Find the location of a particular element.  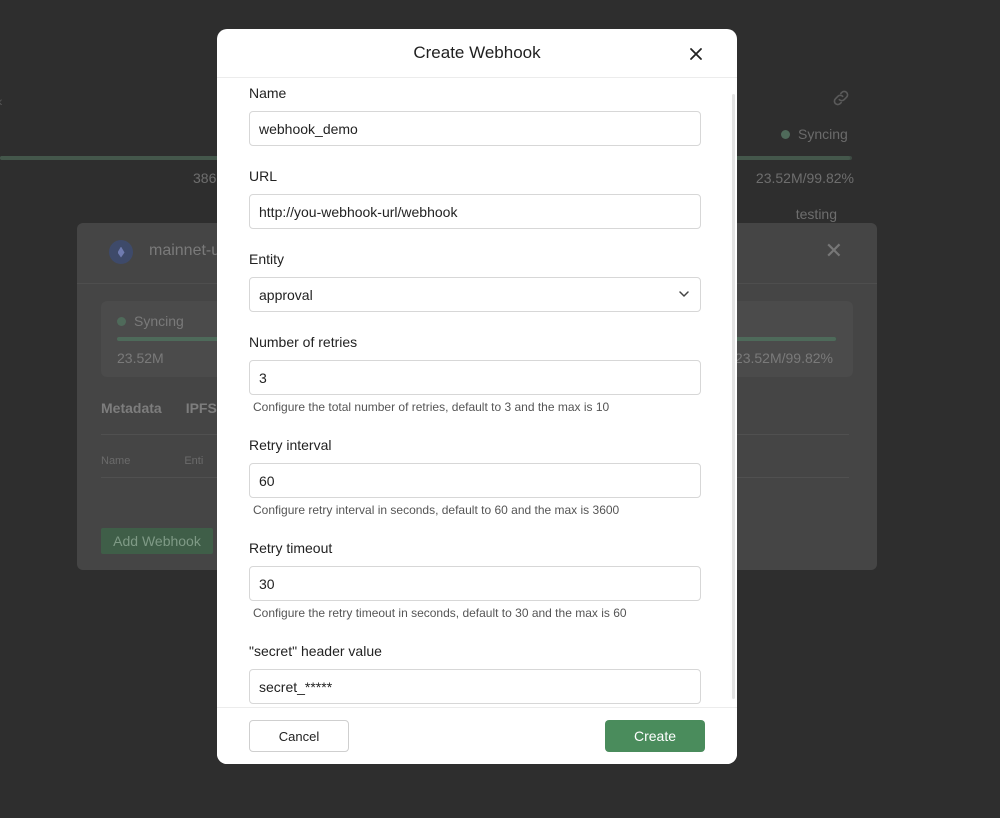

column-header-entity: Enti is located at coordinates (194, 461).